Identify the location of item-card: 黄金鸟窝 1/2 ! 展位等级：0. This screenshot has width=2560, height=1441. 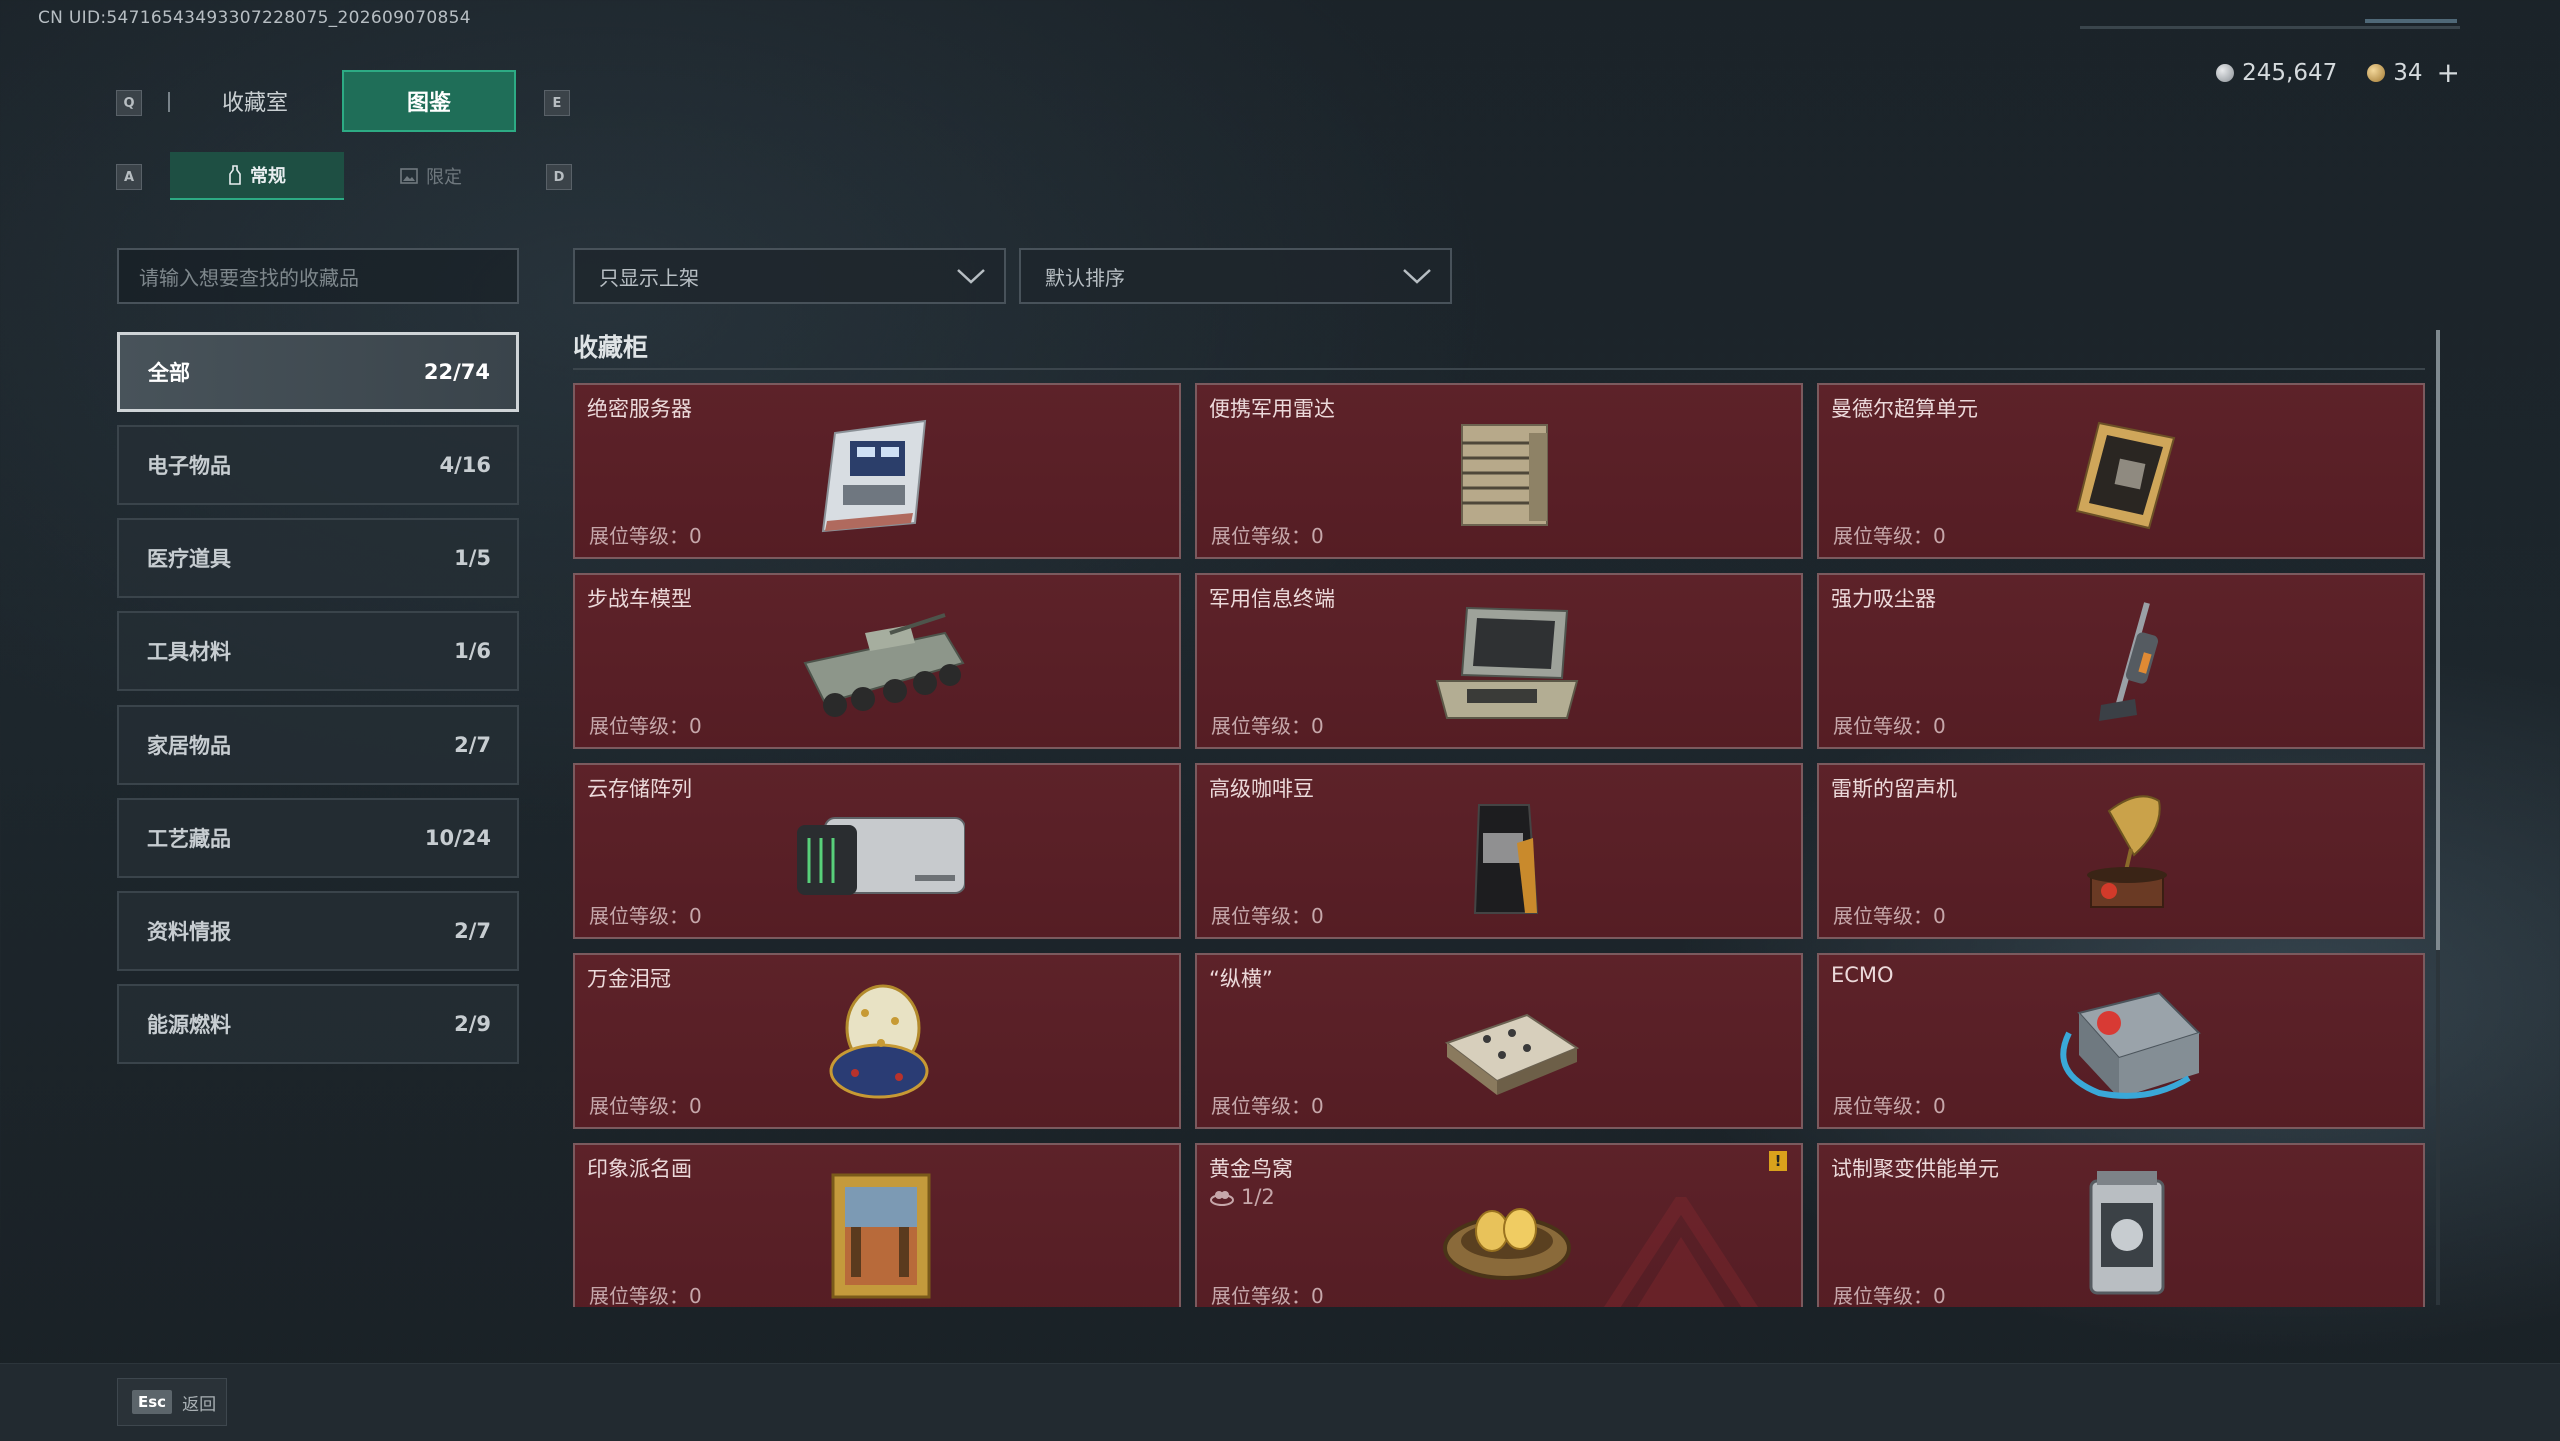
(1499, 1225).